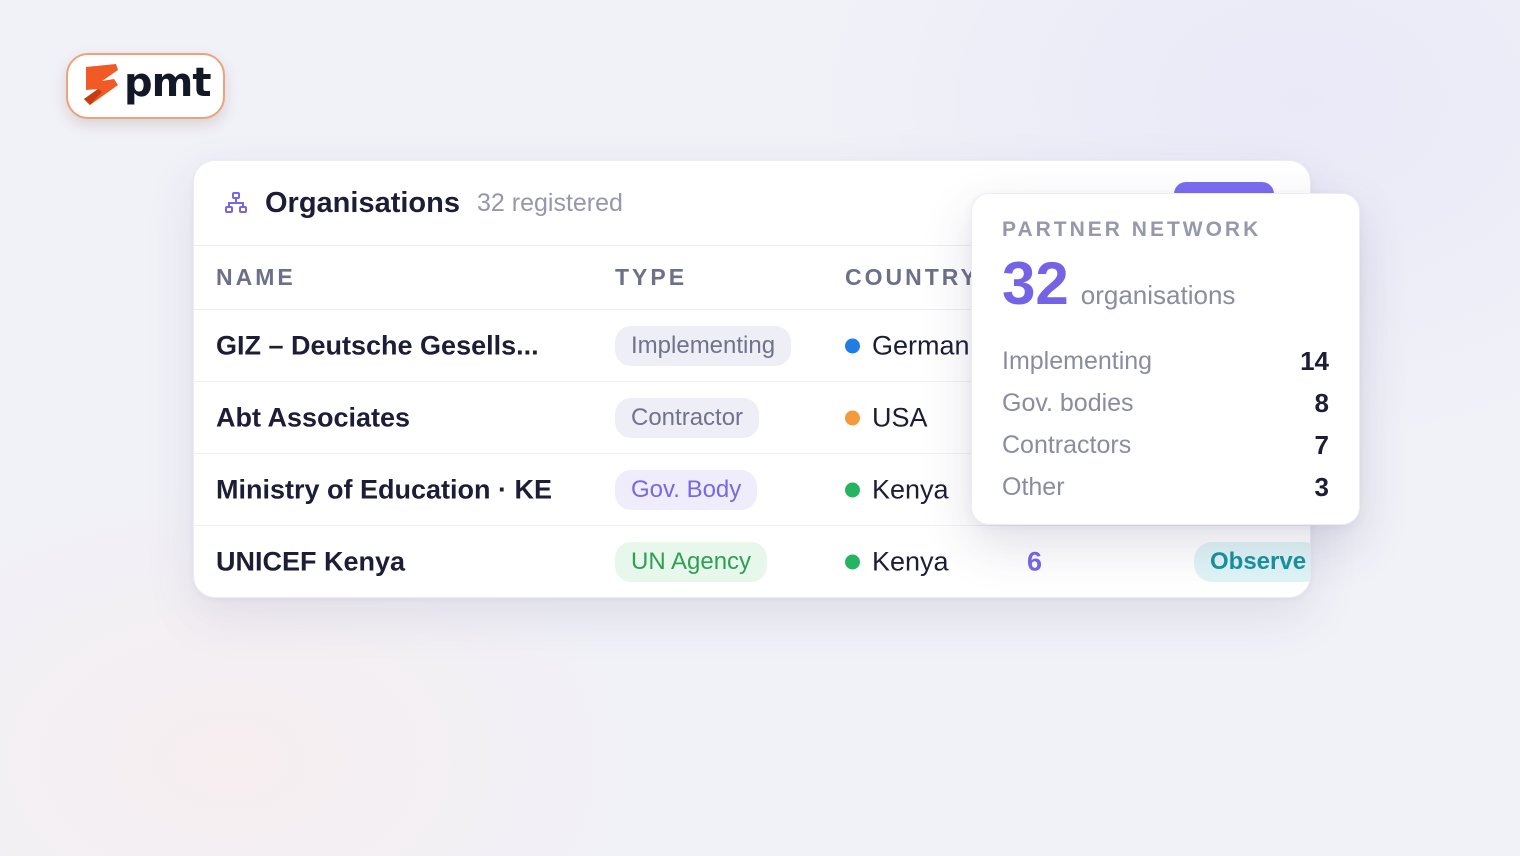 This screenshot has height=856, width=1520. What do you see at coordinates (1321, 486) in the screenshot?
I see `breakdown-value: 3` at bounding box center [1321, 486].